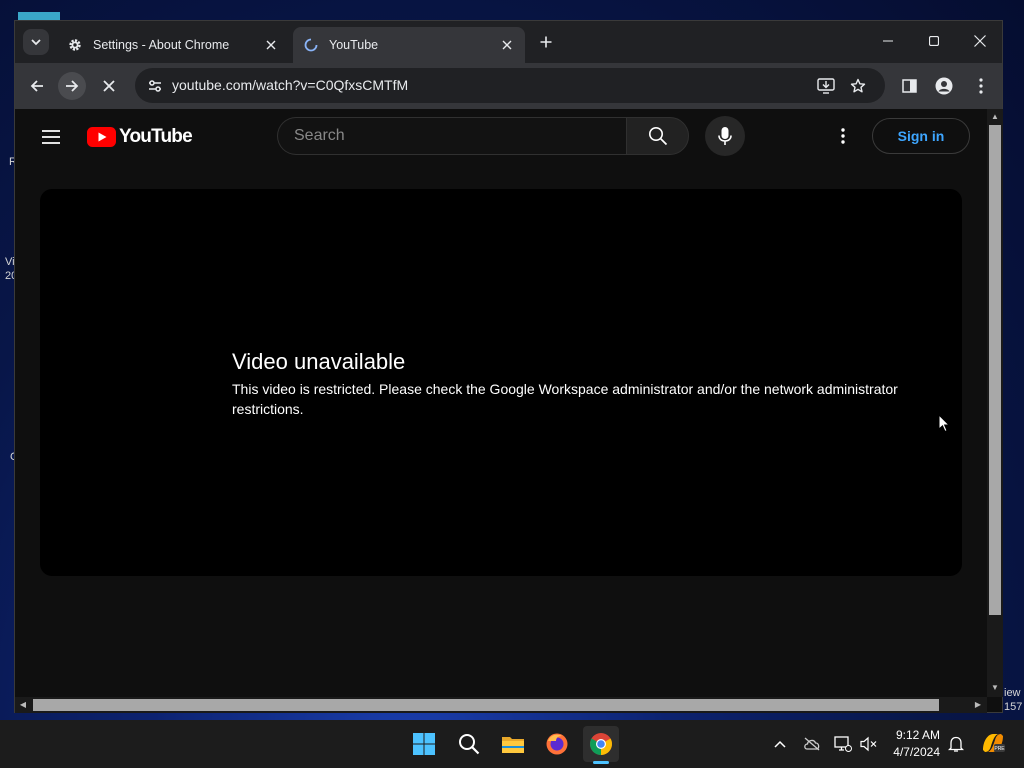 This screenshot has height=768, width=1024. I want to click on active-app-indicator, so click(601, 762).